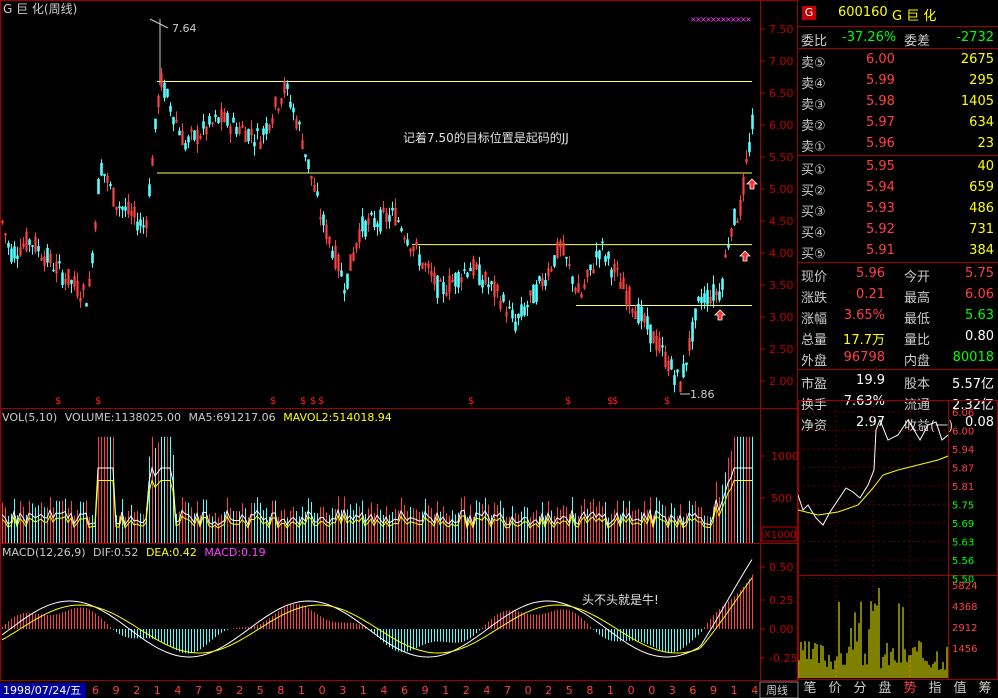  Describe the element at coordinates (863, 12) in the screenshot. I see `stock-code: 600160` at that location.